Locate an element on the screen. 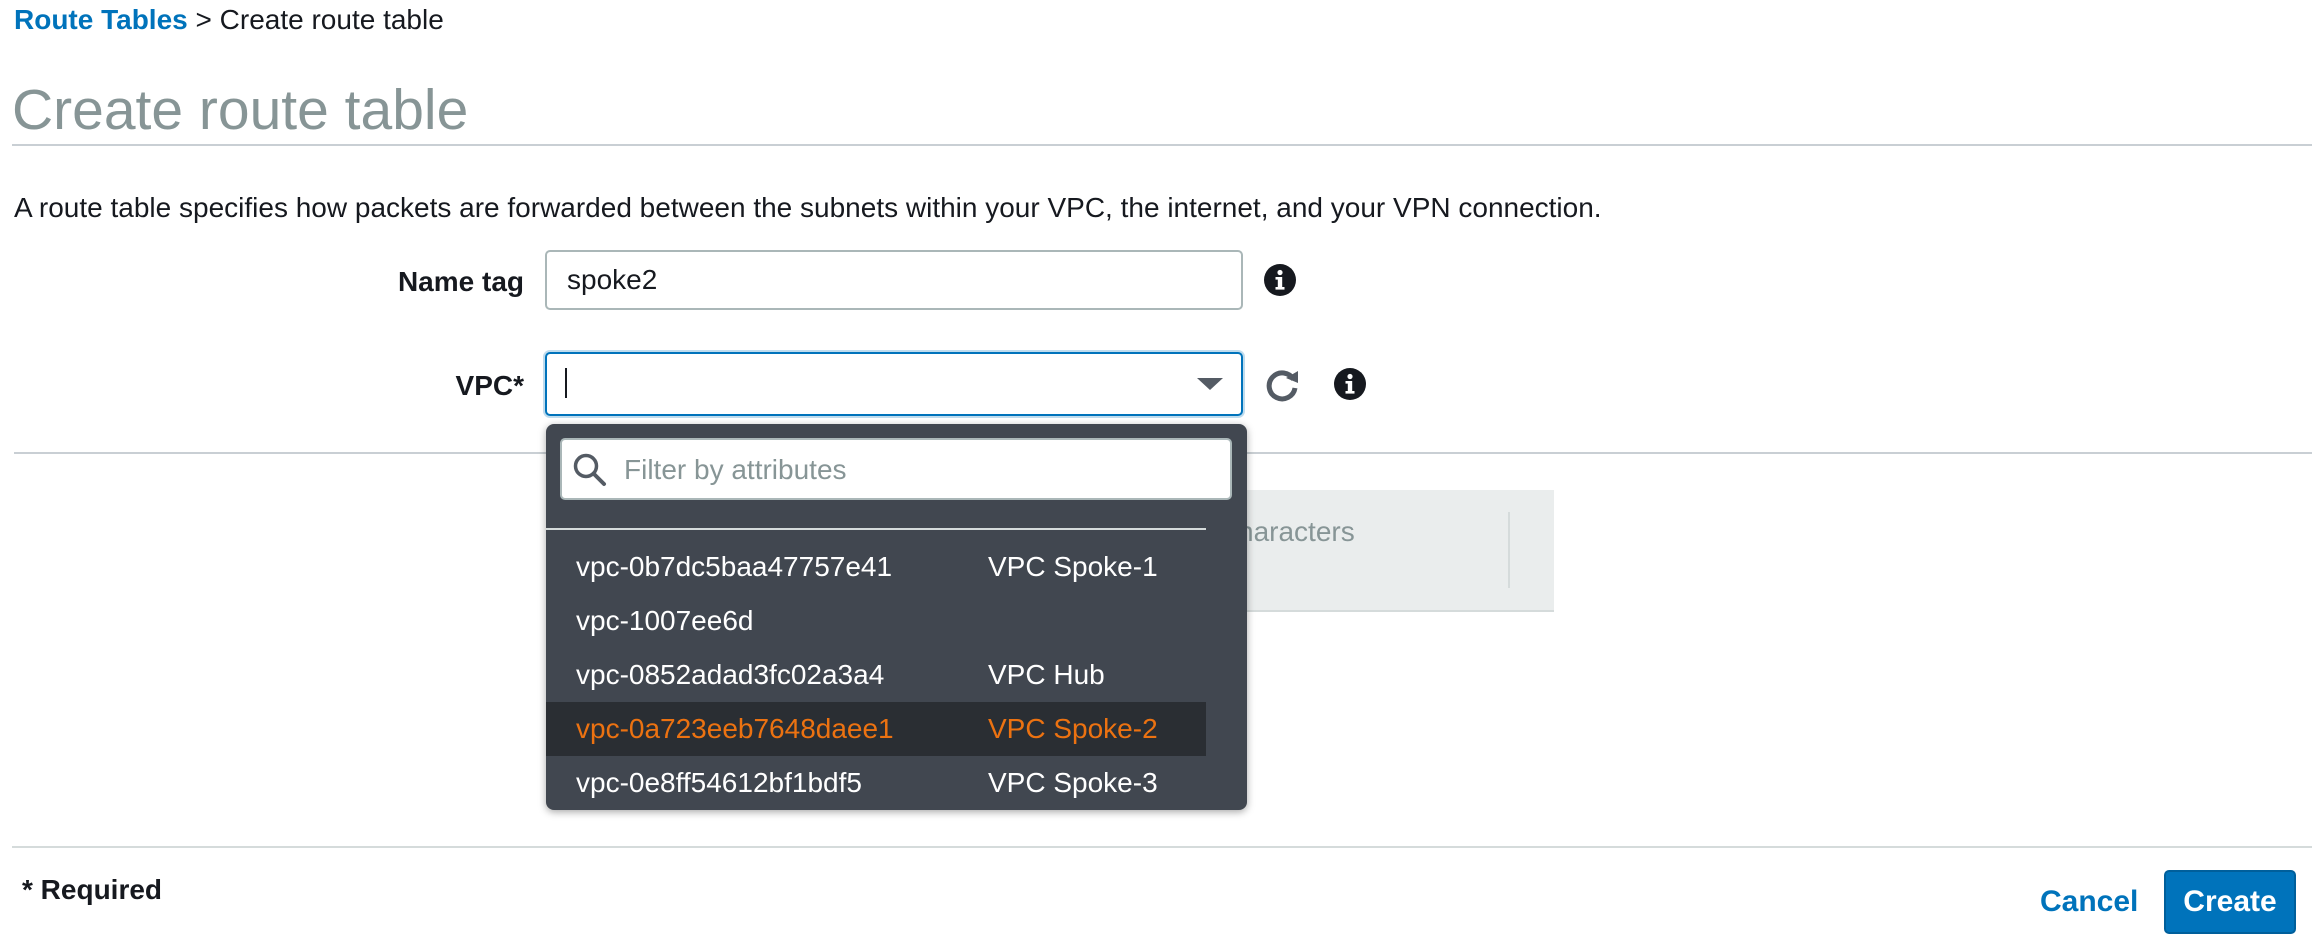 The width and height of the screenshot is (2312, 952). vpc-option-highlighted: vpc-0a723eeb7648daee1 VPC Spoke-2 is located at coordinates (876, 729).